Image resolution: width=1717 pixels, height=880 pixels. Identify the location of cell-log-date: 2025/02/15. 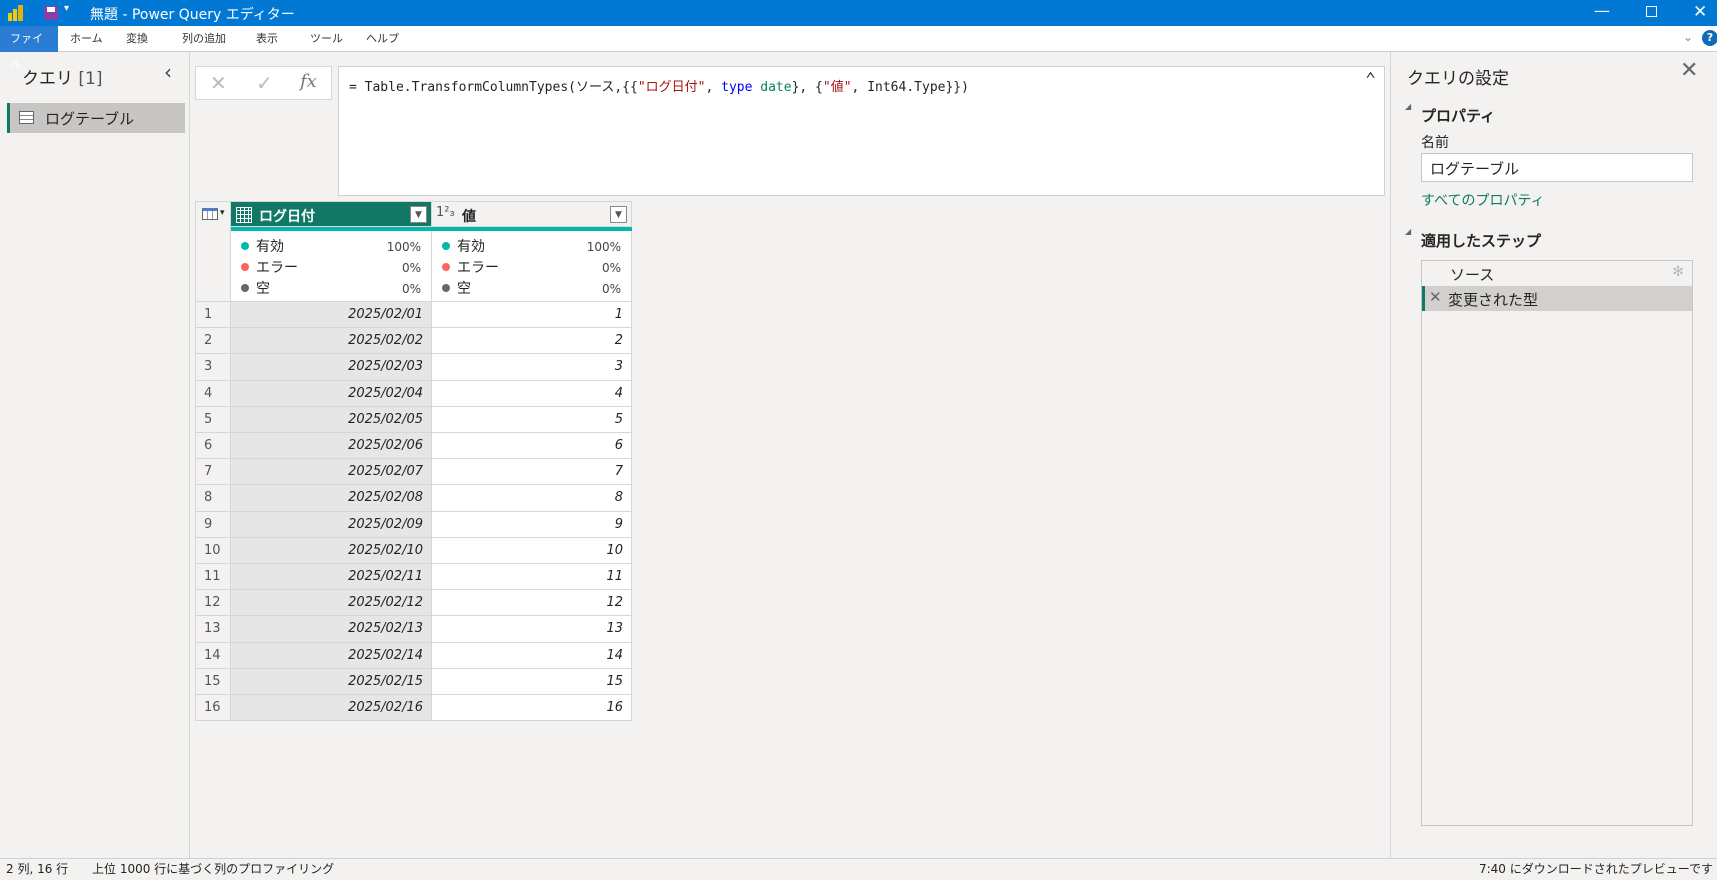
(331, 681).